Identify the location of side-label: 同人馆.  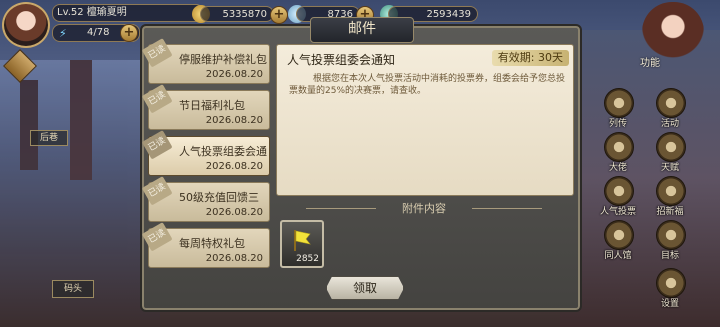
(618, 256).